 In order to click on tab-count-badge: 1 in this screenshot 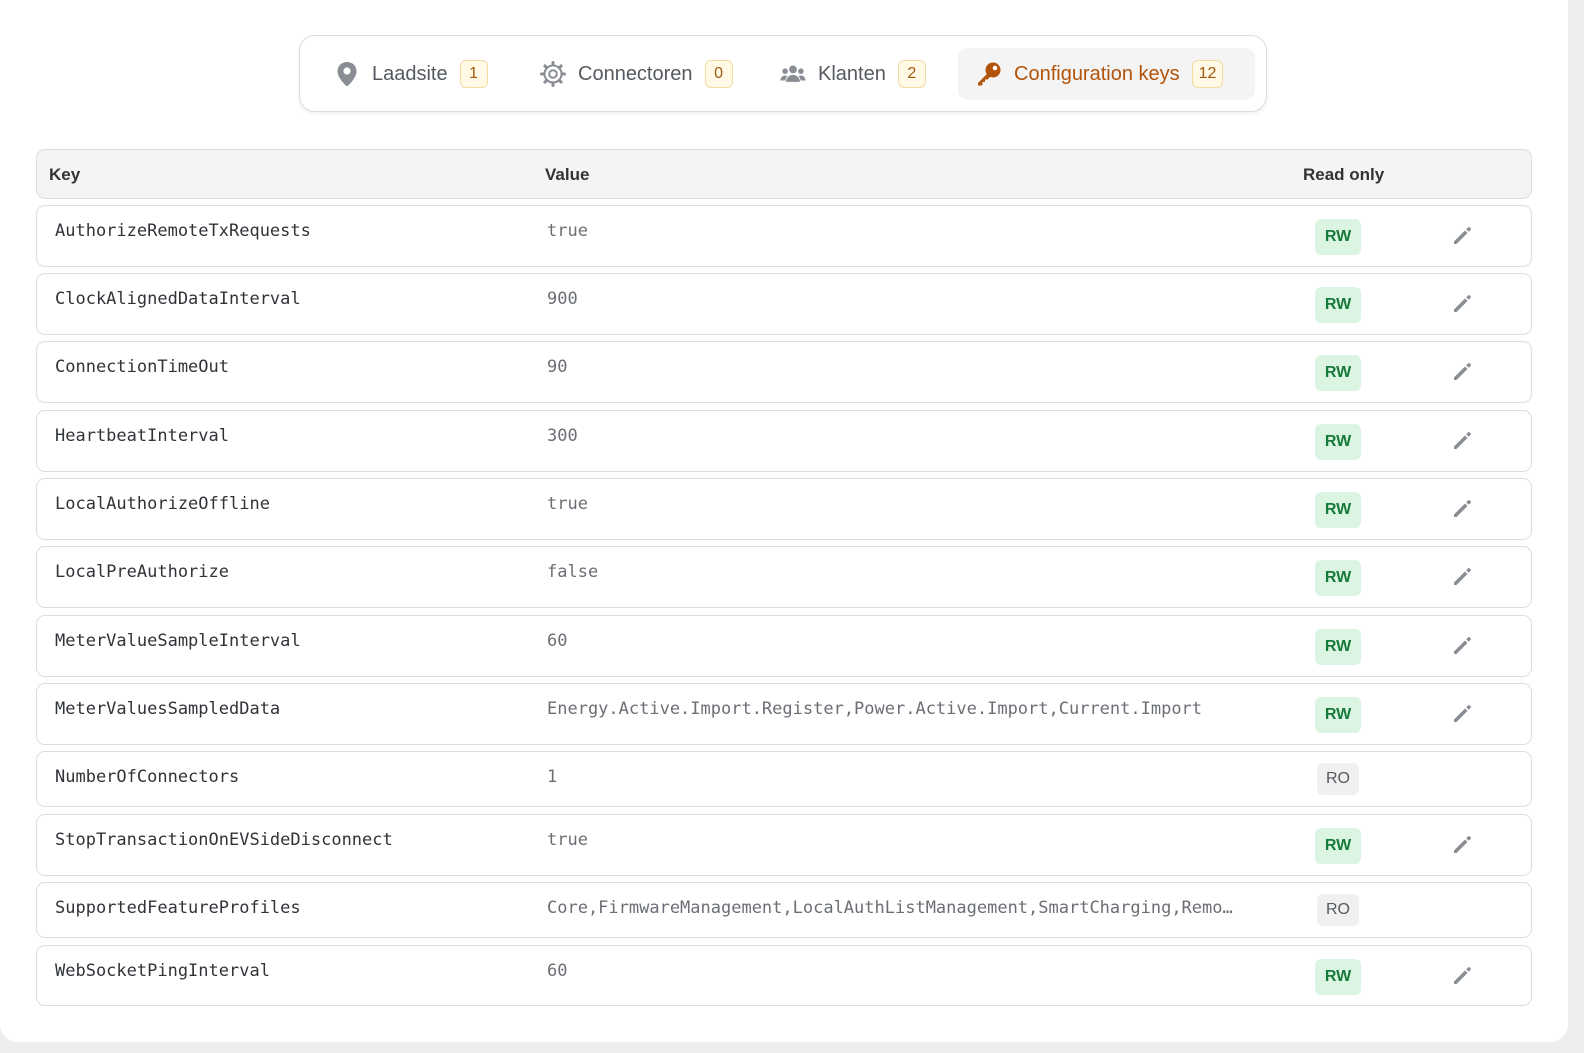, I will do `click(473, 74)`.